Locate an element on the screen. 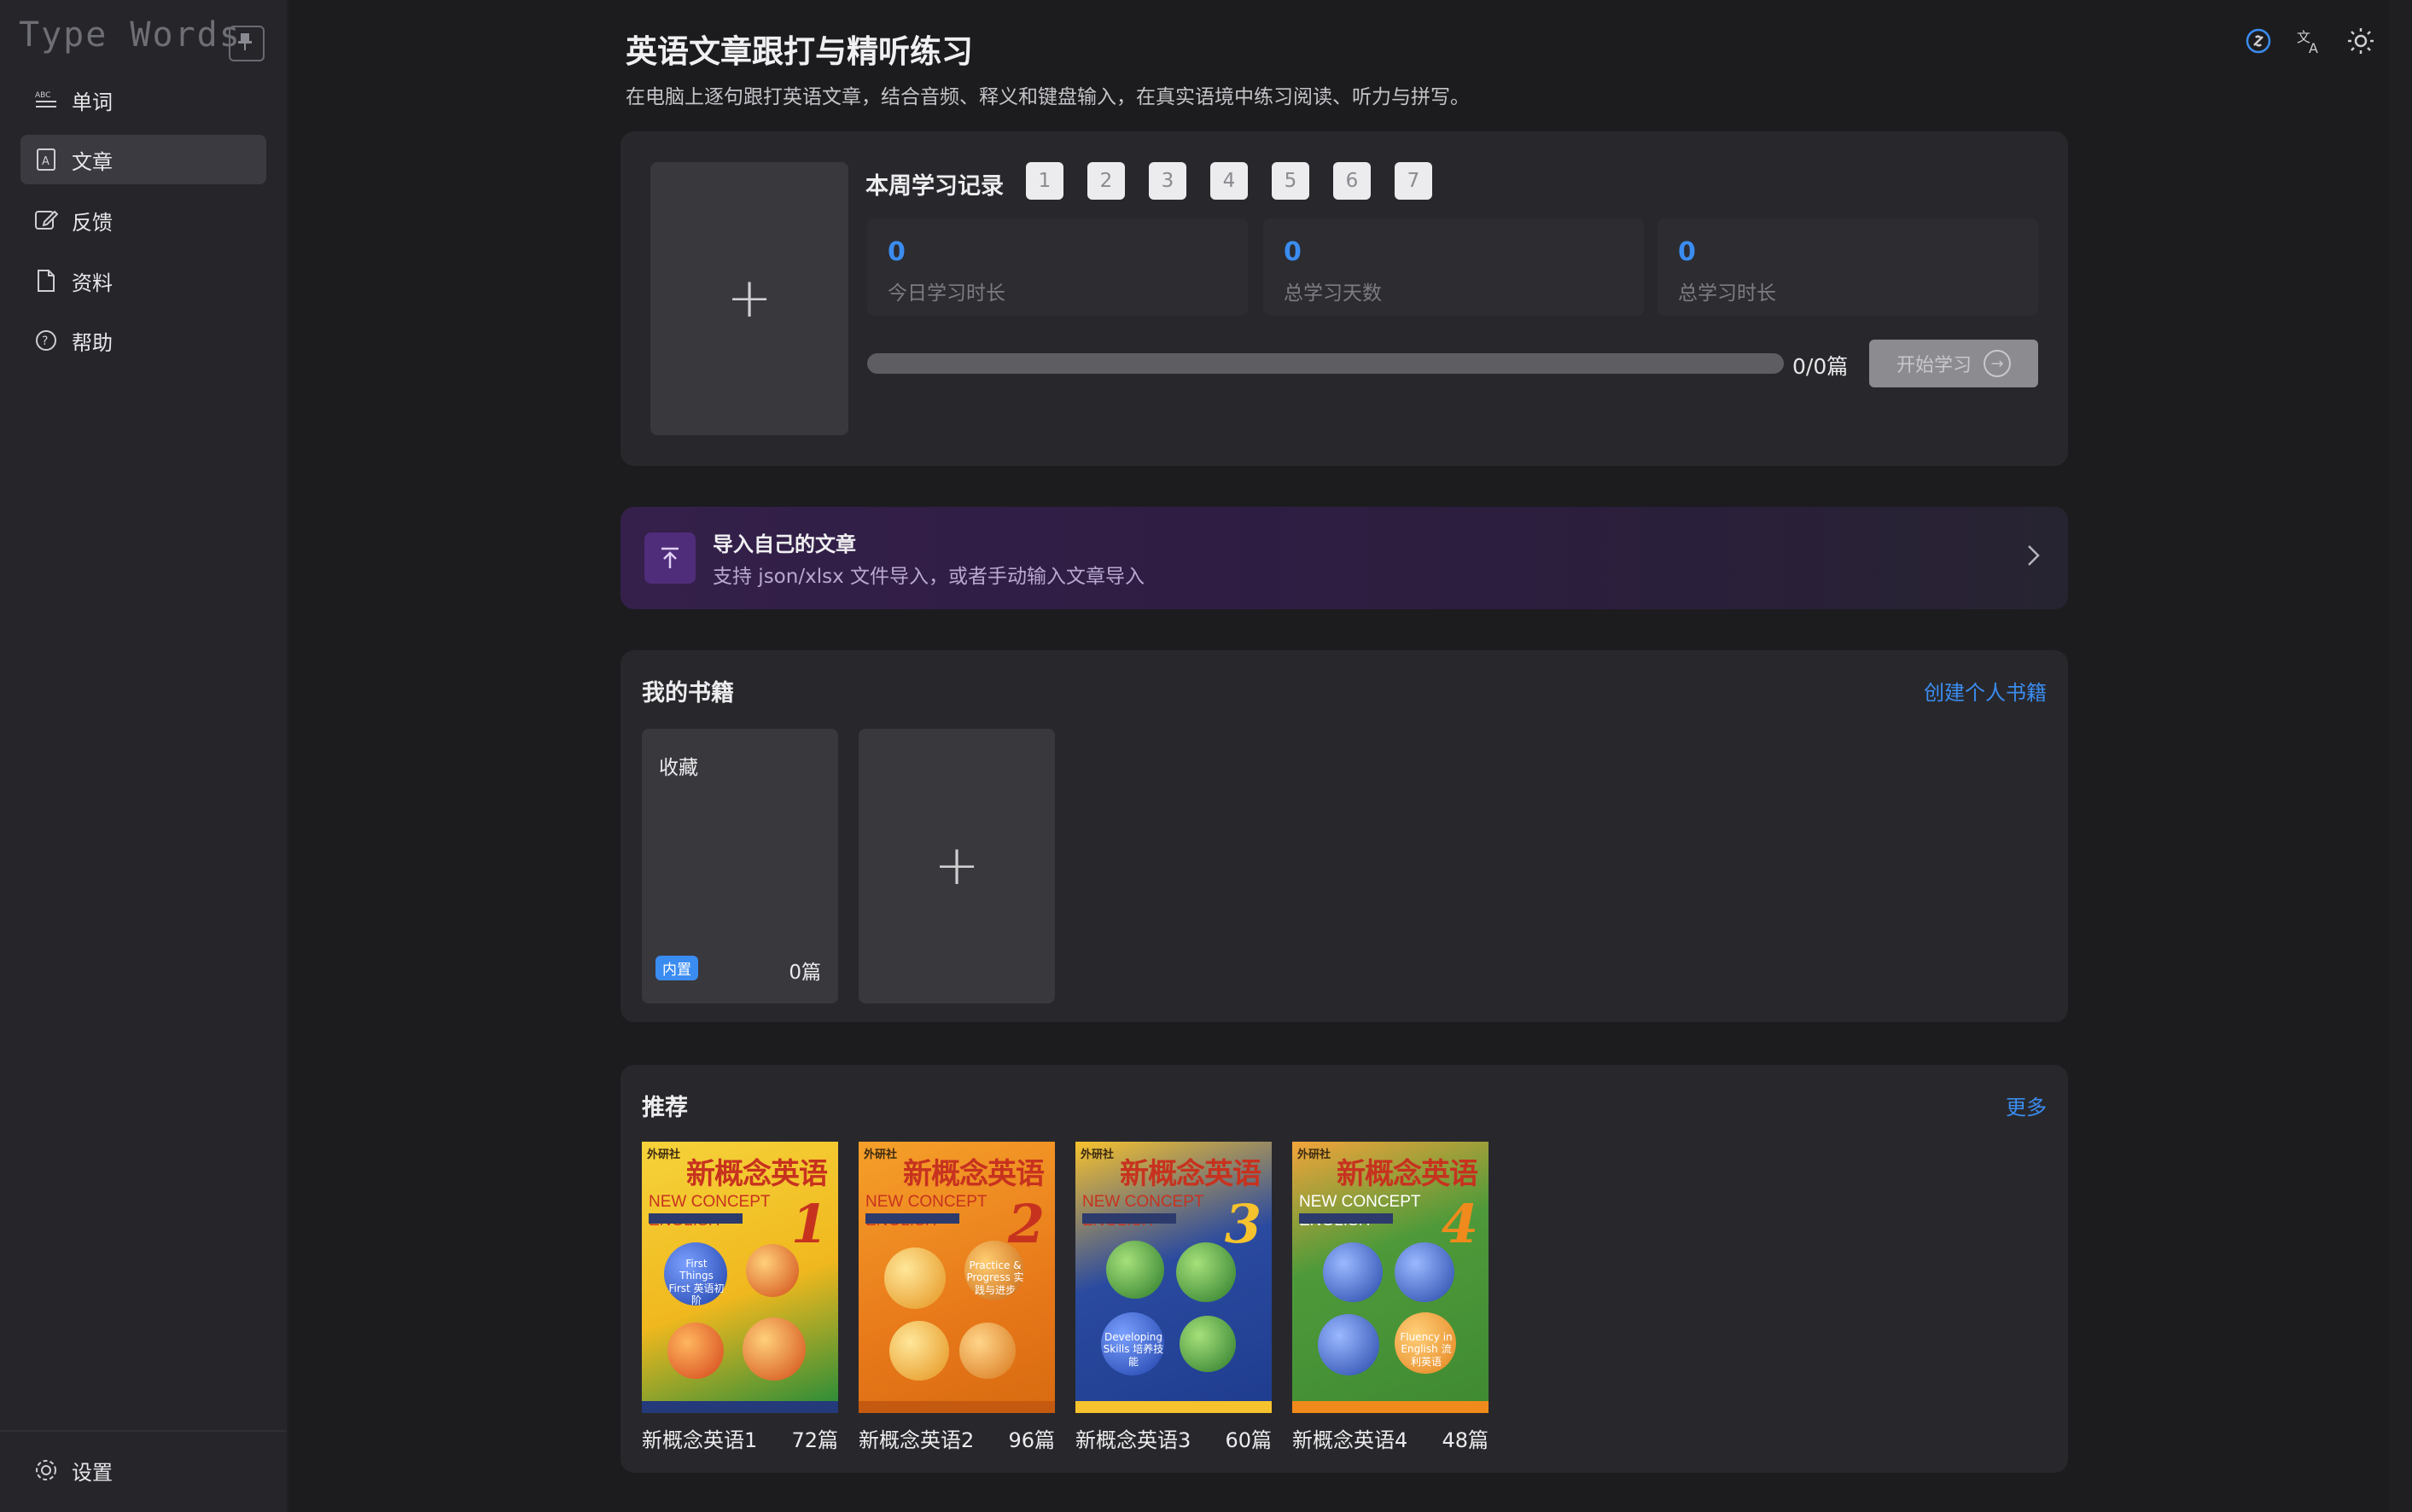 Image resolution: width=2412 pixels, height=1512 pixels. settings-button: 设置 is located at coordinates (143, 1470).